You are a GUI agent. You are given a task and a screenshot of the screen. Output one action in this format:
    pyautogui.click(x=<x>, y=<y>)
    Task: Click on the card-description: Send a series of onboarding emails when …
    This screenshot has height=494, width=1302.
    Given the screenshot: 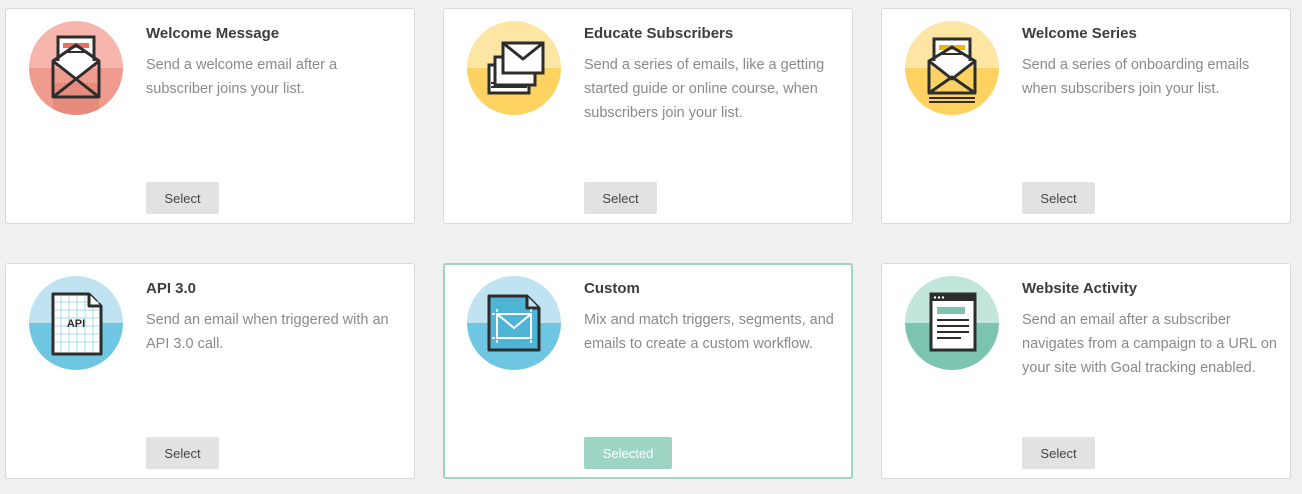 What is the action you would take?
    pyautogui.click(x=1136, y=77)
    